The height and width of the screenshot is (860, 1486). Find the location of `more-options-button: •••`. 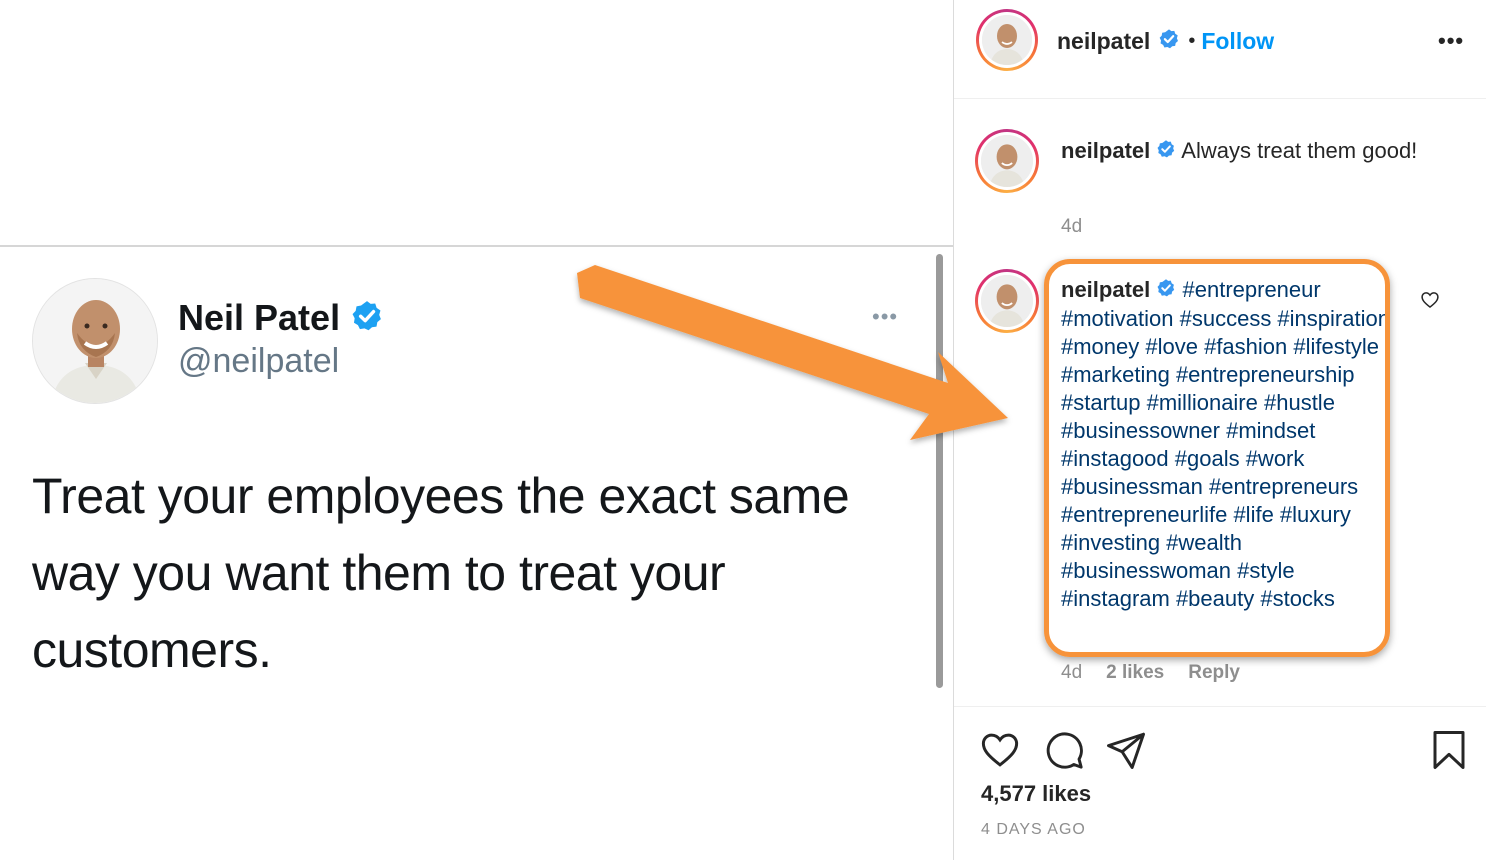

more-options-button: ••• is located at coordinates (1451, 41).